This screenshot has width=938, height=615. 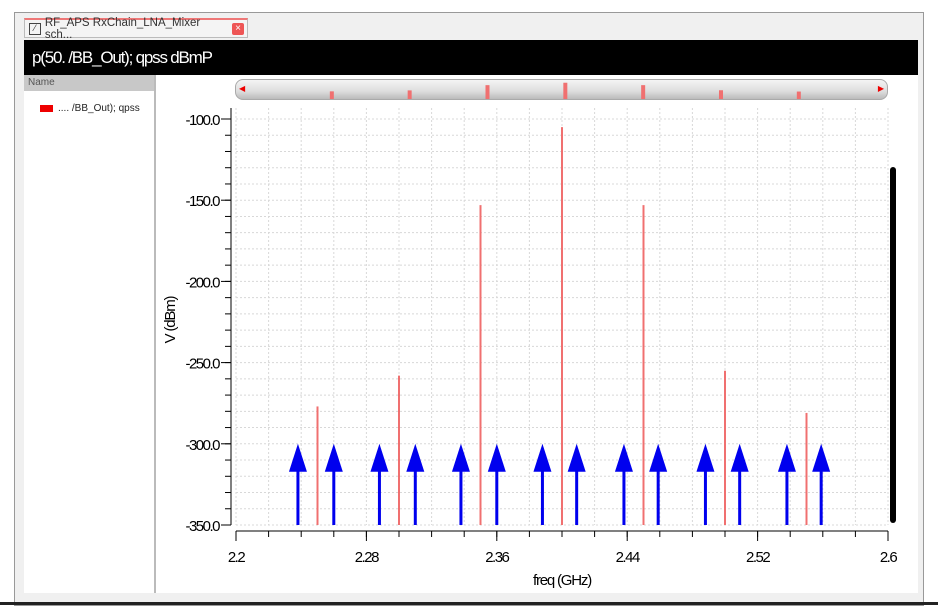 What do you see at coordinates (202, 282) in the screenshot?
I see `y-tick-label: -200.0` at bounding box center [202, 282].